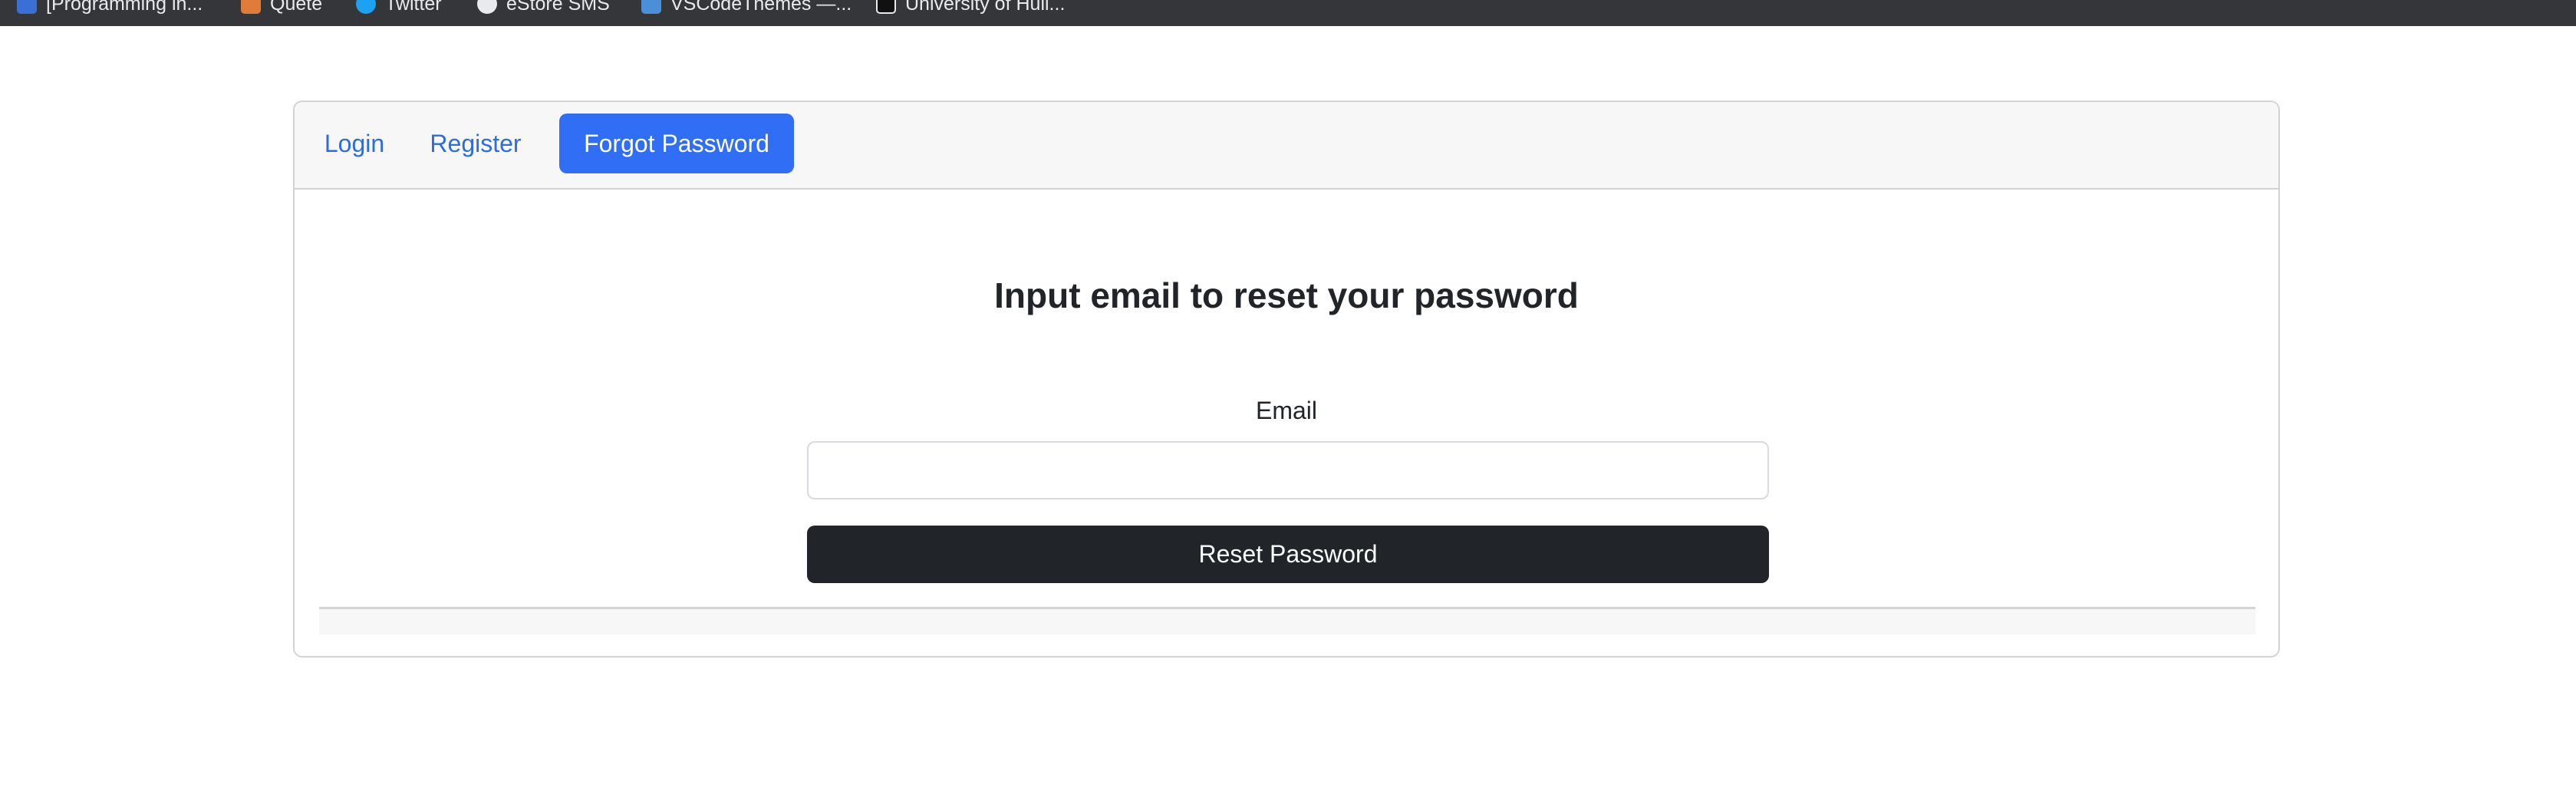 The image size is (2576, 801). What do you see at coordinates (558, 8) in the screenshot?
I see `bookmark-label: eStore SMS` at bounding box center [558, 8].